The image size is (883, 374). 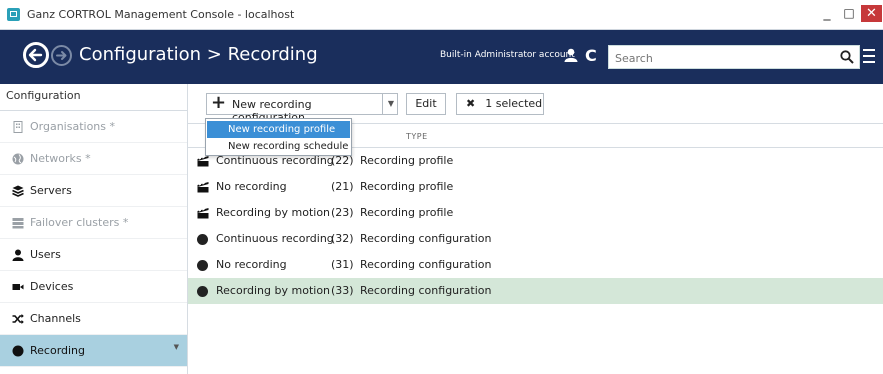 What do you see at coordinates (295, 108) in the screenshot?
I see `new-configuration-button: + New recording configuration` at bounding box center [295, 108].